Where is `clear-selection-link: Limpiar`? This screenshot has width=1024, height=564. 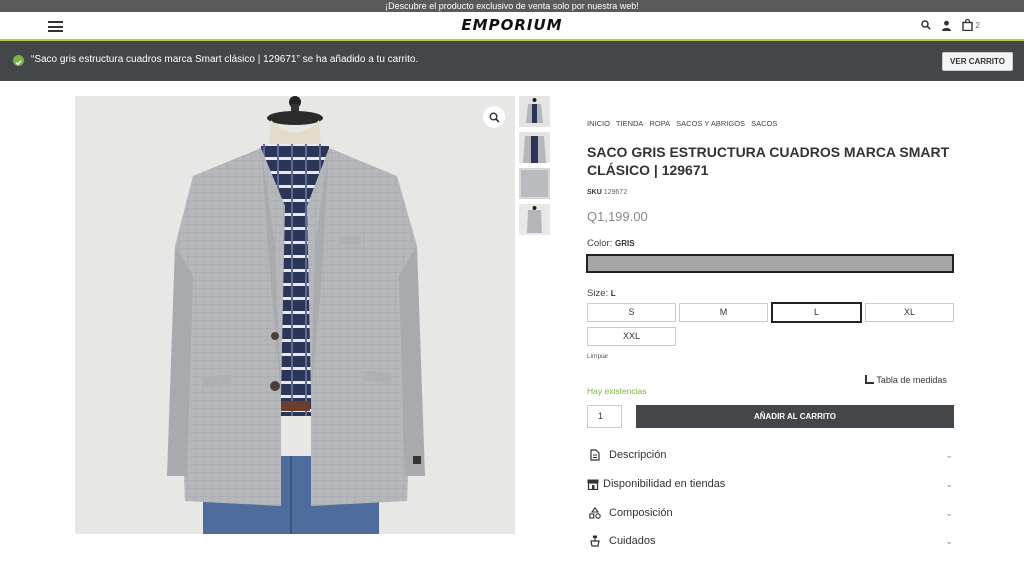
clear-selection-link: Limpiar is located at coordinates (597, 356).